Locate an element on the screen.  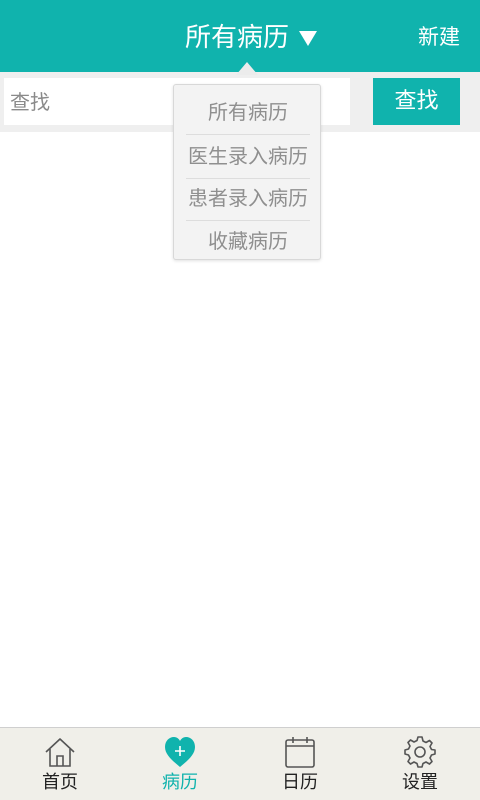
record-filter-menu: 所有病历 医生录入病历 患者录入病历 收藏病历 is located at coordinates (247, 172).